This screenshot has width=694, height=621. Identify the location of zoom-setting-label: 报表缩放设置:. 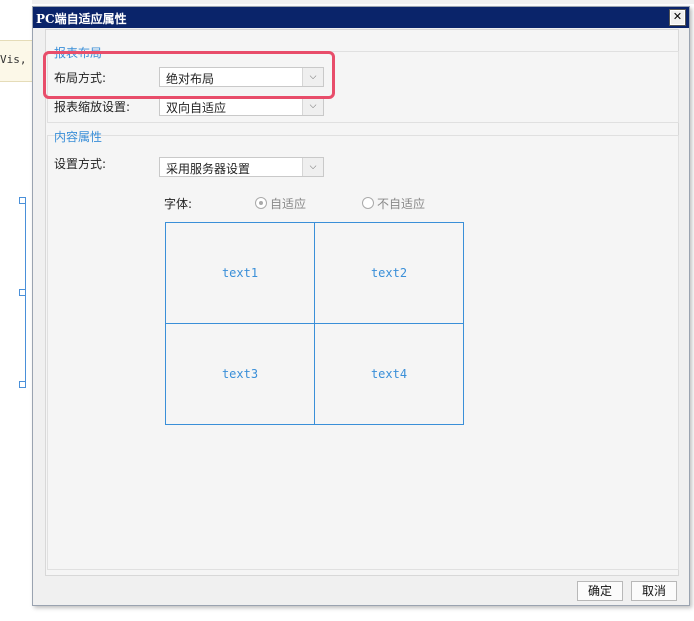
(92, 107).